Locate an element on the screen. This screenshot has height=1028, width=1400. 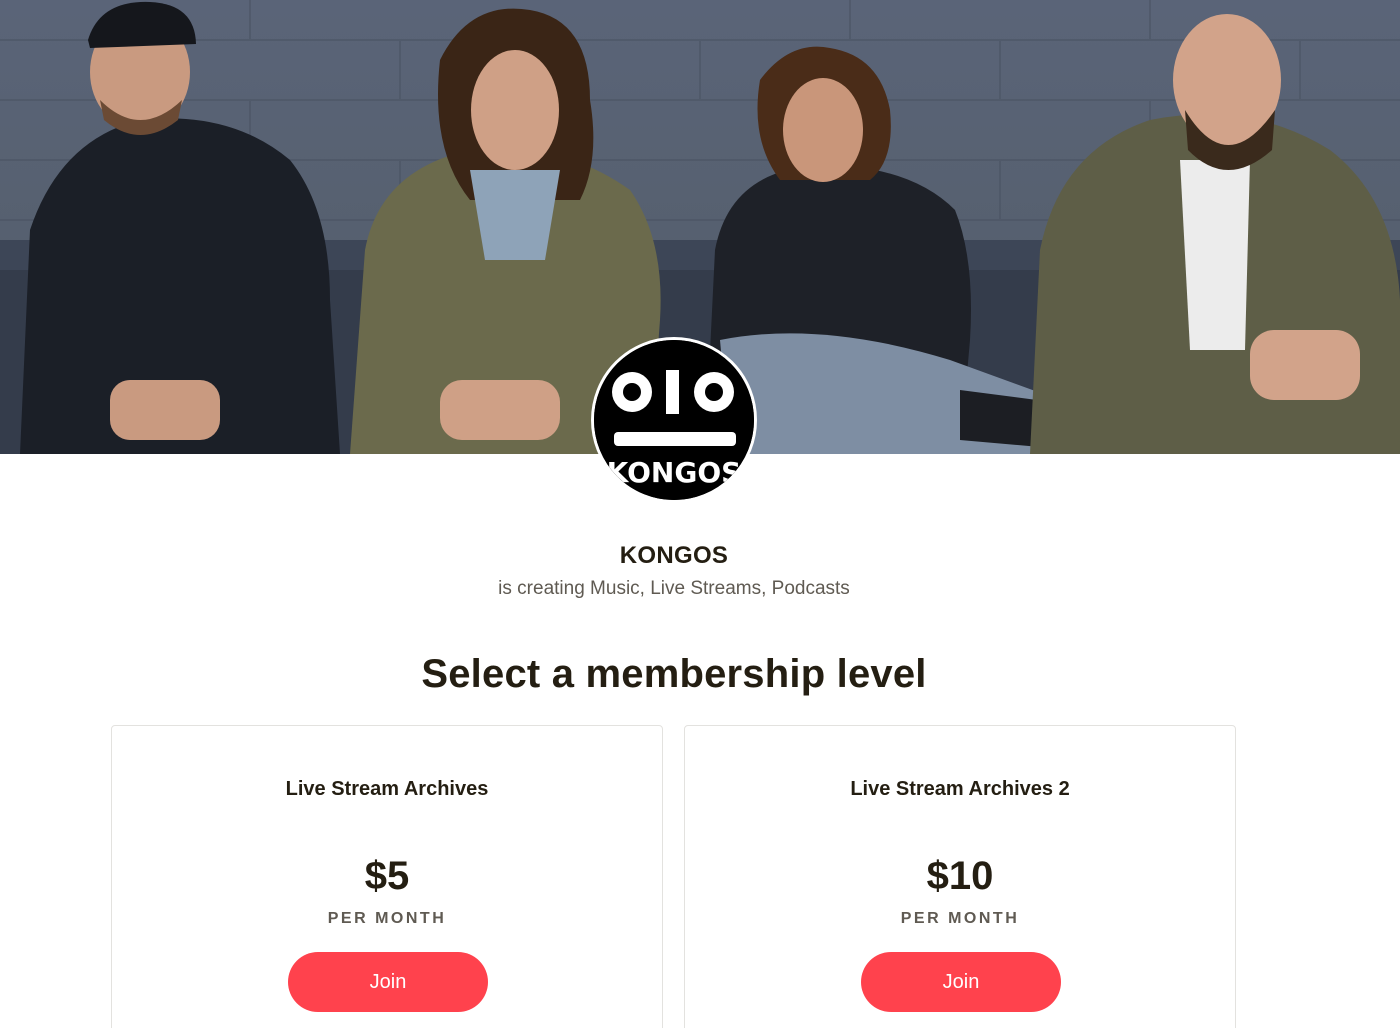
tier-price: $5 is located at coordinates (387, 876).